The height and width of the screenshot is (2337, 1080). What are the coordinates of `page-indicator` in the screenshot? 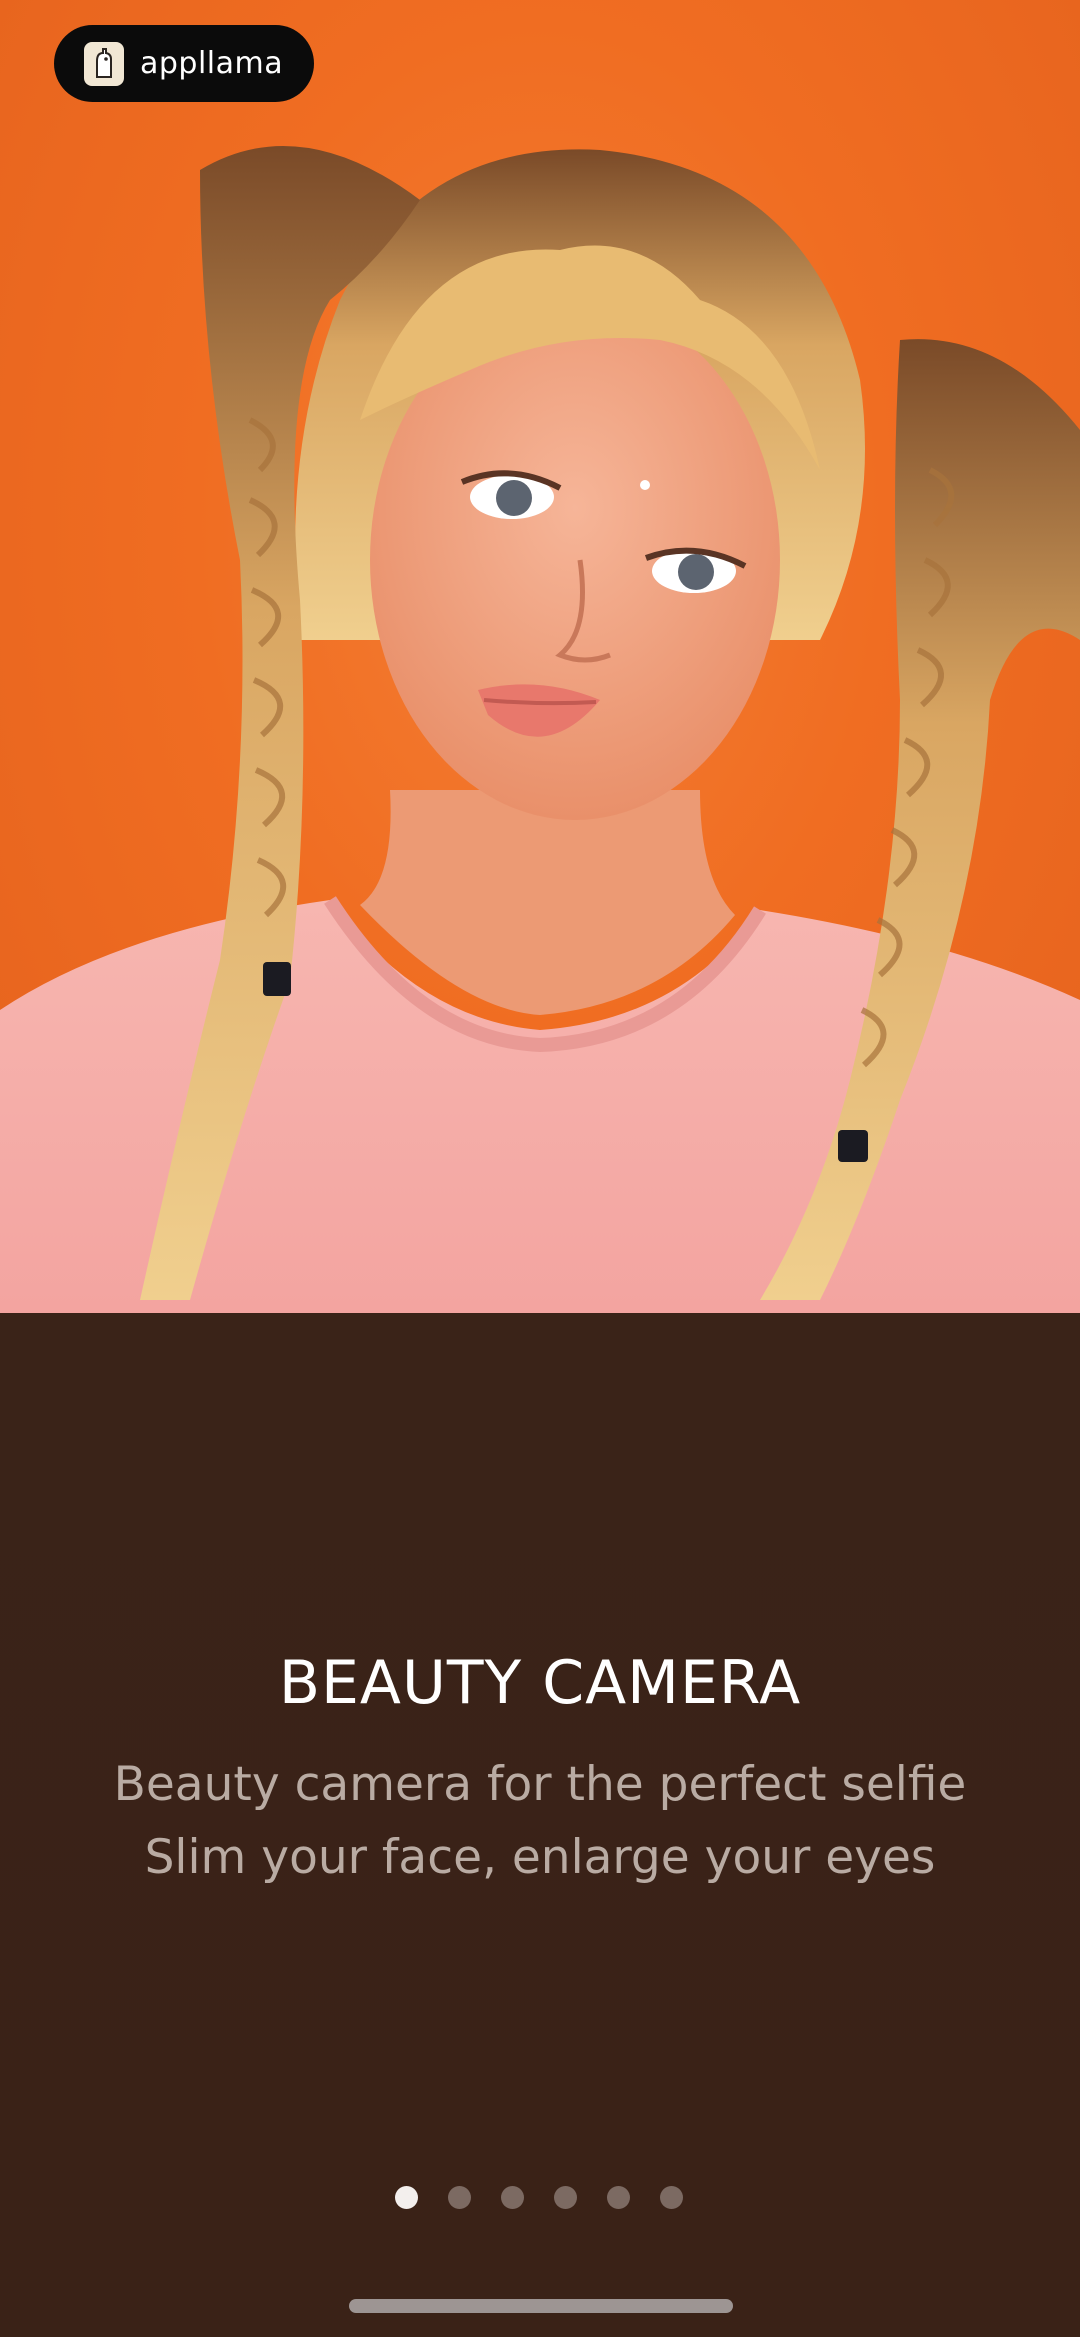 It's located at (539, 2197).